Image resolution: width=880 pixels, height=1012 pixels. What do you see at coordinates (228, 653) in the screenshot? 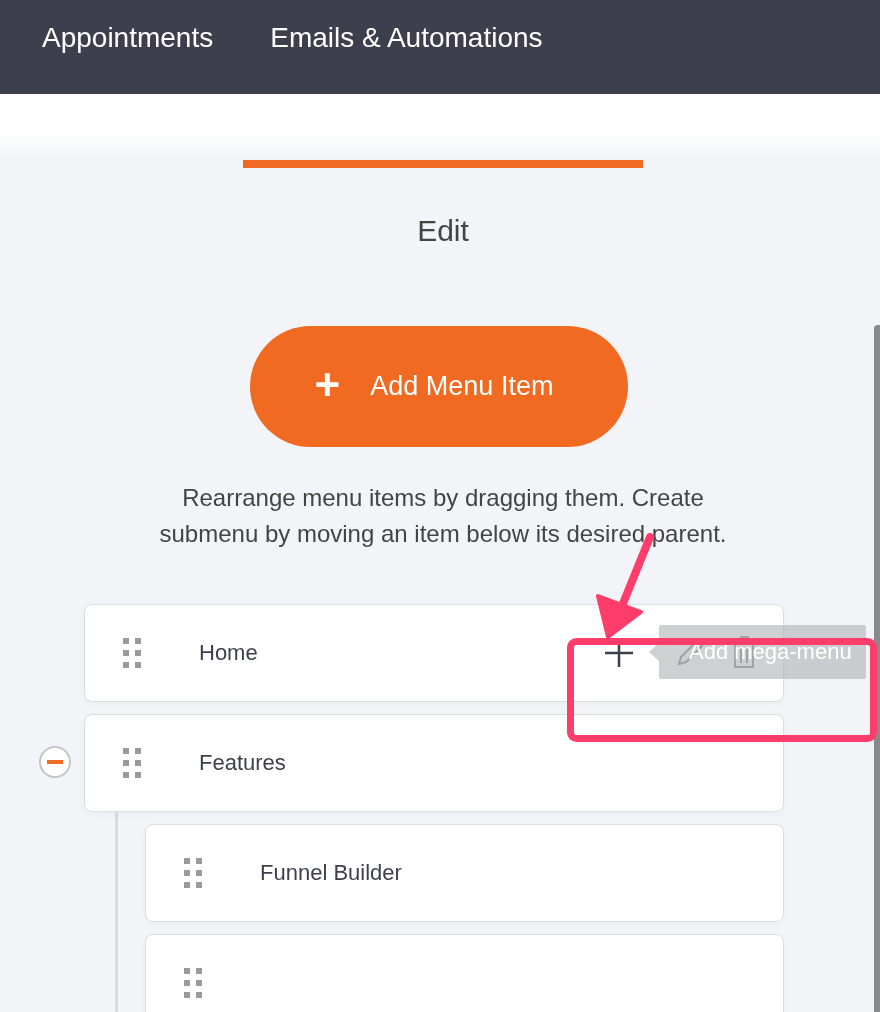
I see `menu-item-label: Home` at bounding box center [228, 653].